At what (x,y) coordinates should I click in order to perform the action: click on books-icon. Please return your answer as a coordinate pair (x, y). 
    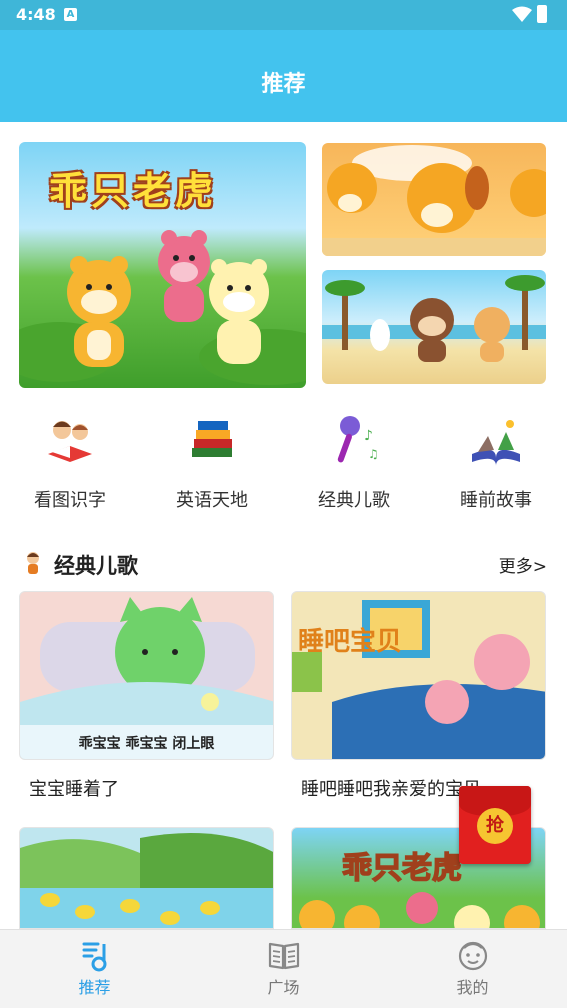
    Looking at the image, I should click on (212, 439).